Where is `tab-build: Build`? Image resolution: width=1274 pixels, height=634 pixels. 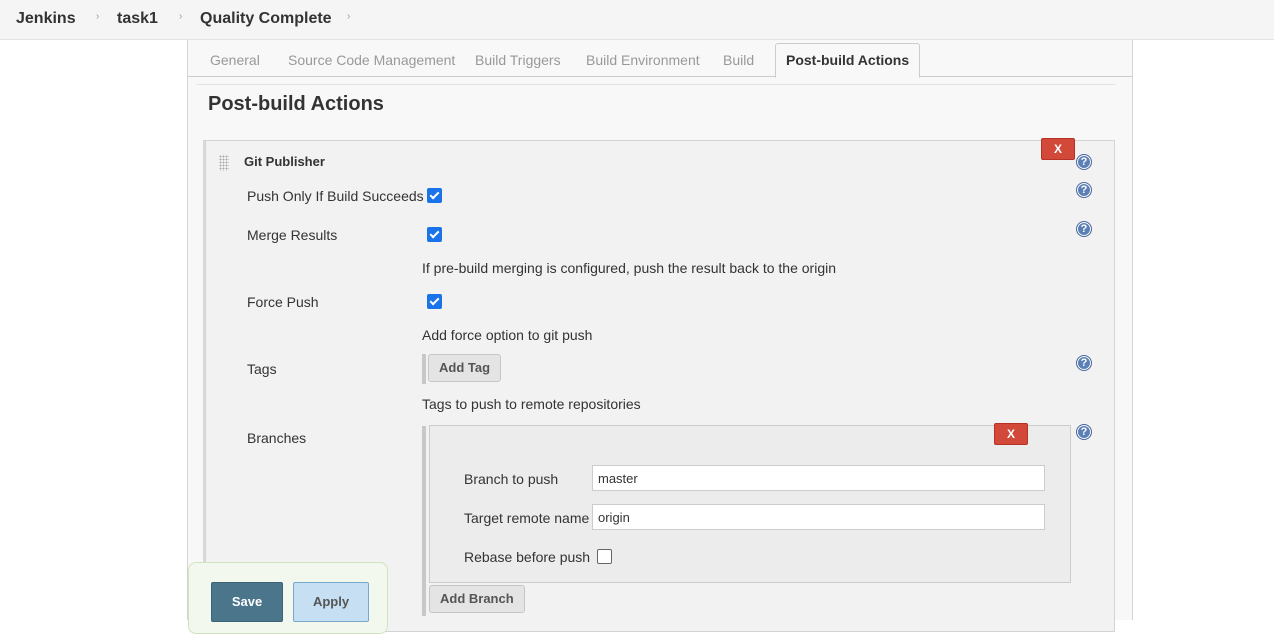
tab-build: Build is located at coordinates (738, 60).